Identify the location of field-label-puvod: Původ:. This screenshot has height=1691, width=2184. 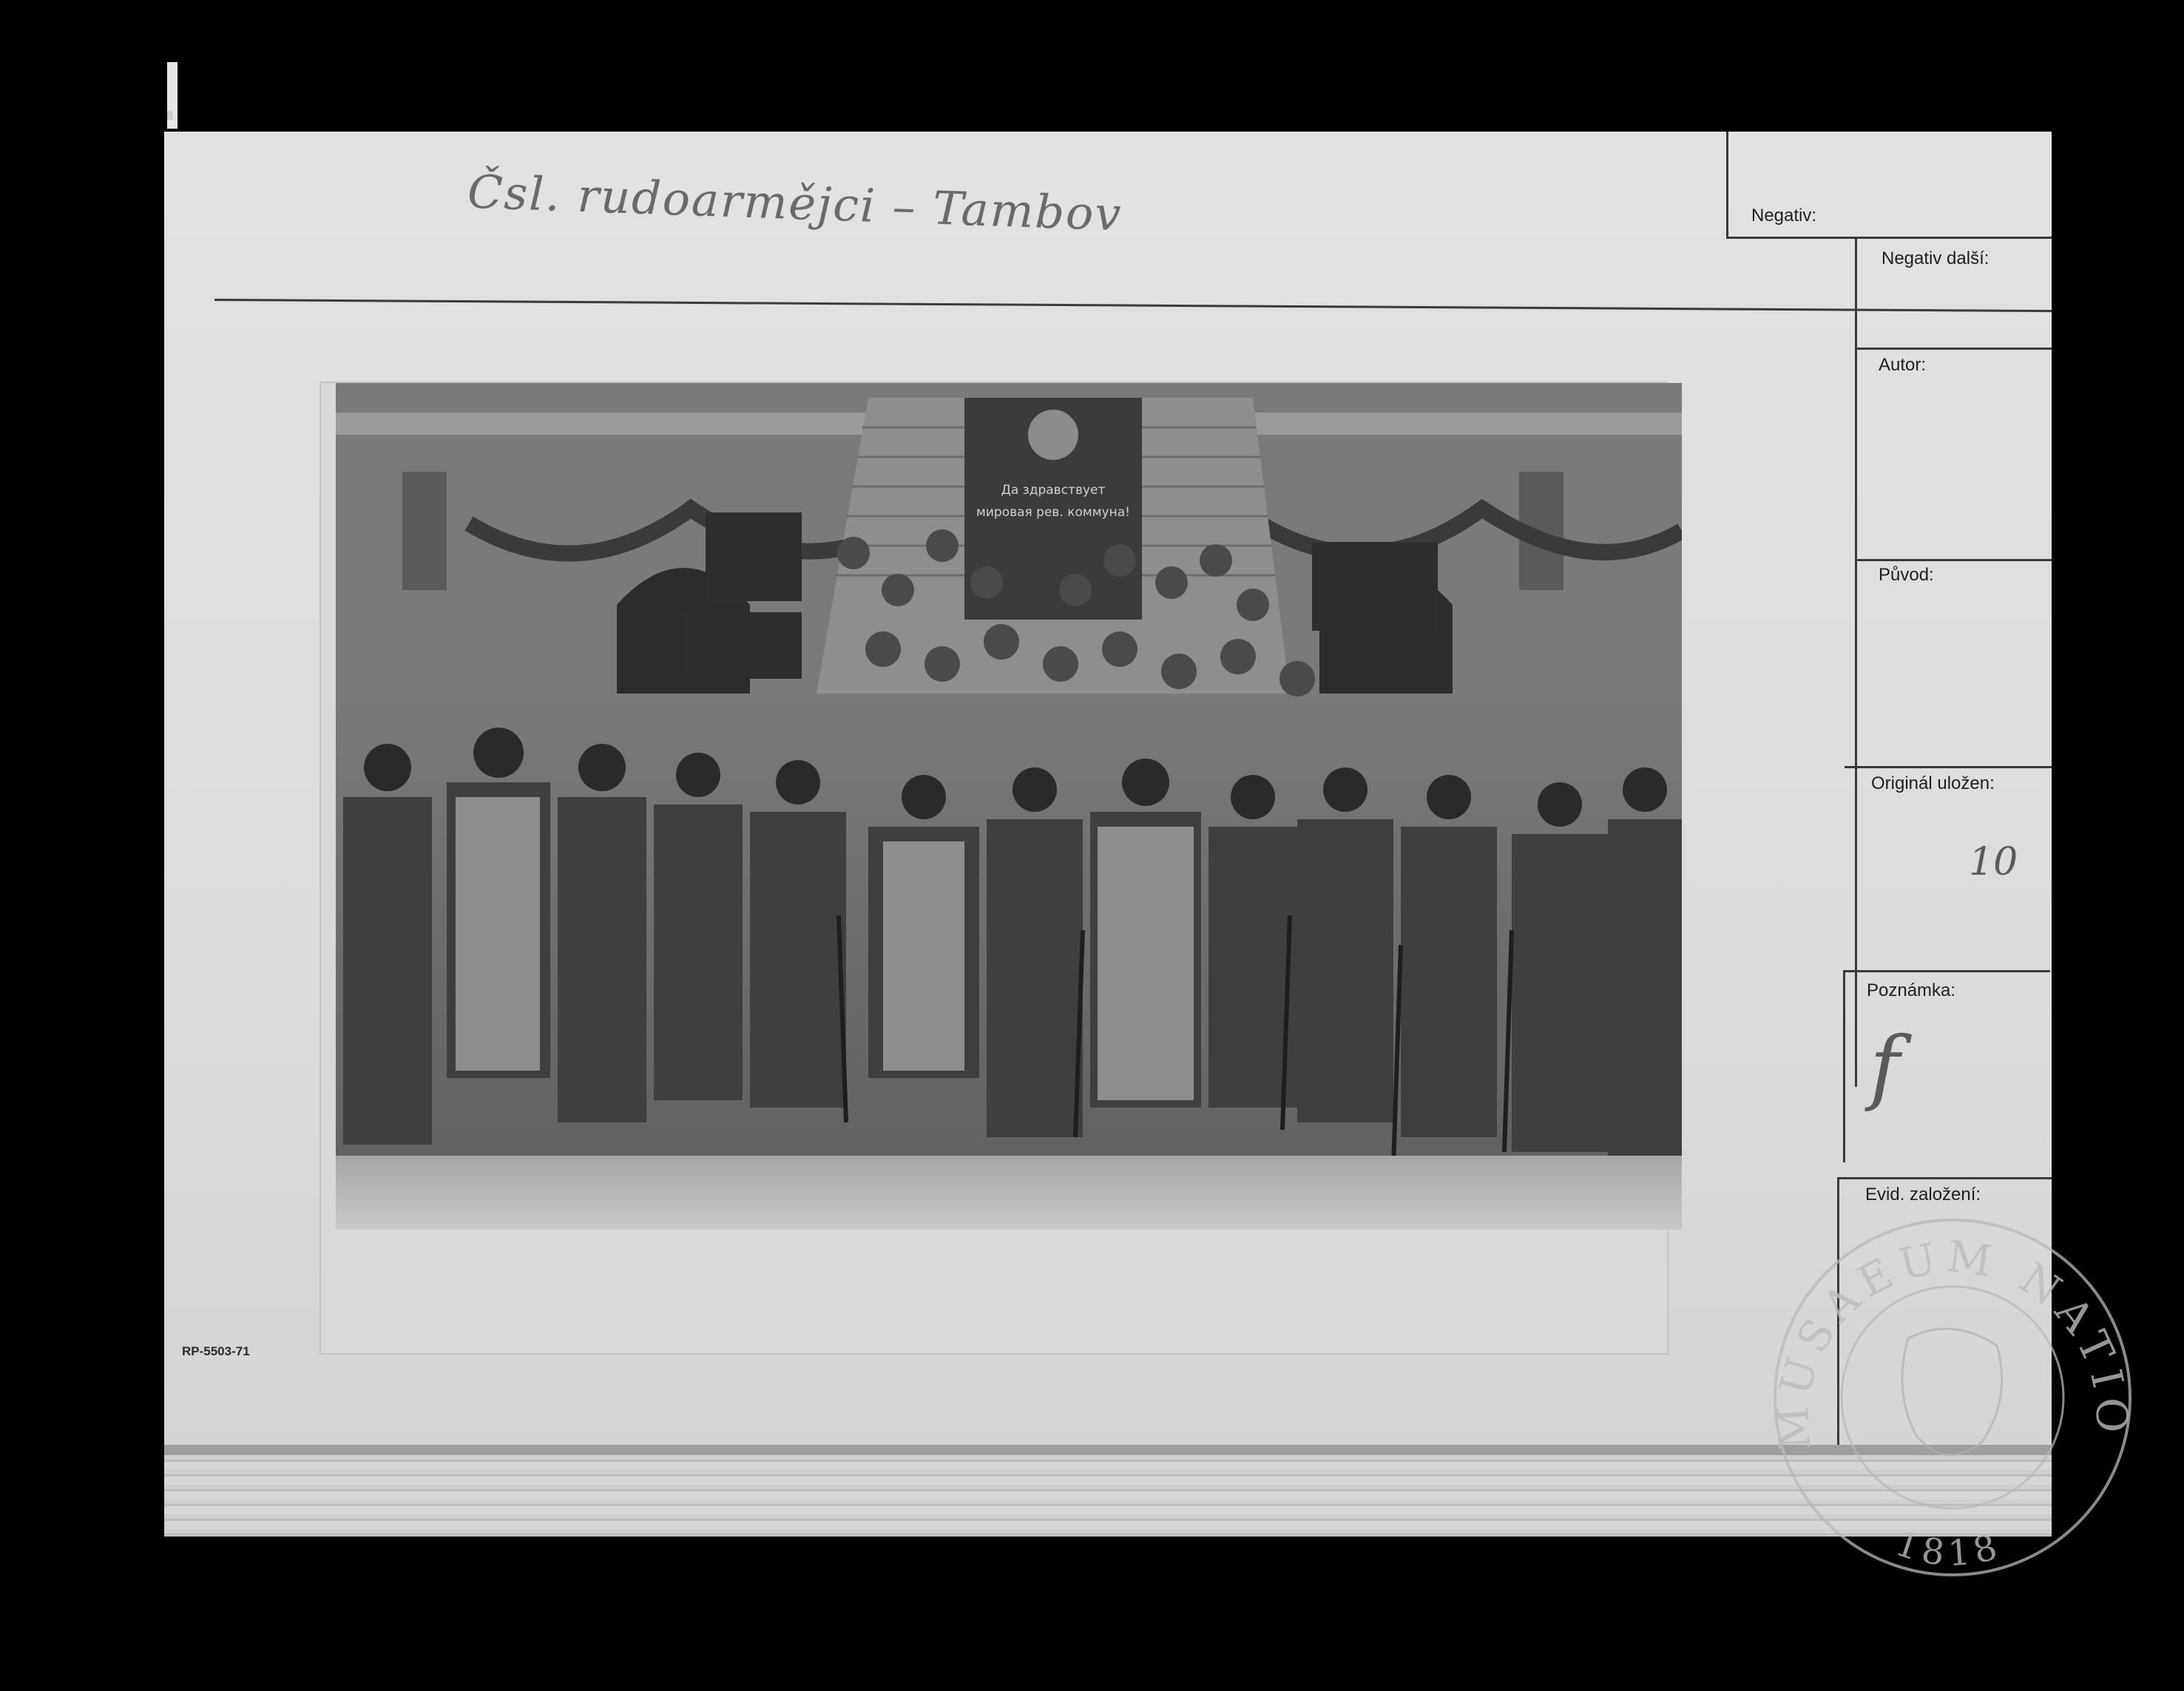
(1907, 575).